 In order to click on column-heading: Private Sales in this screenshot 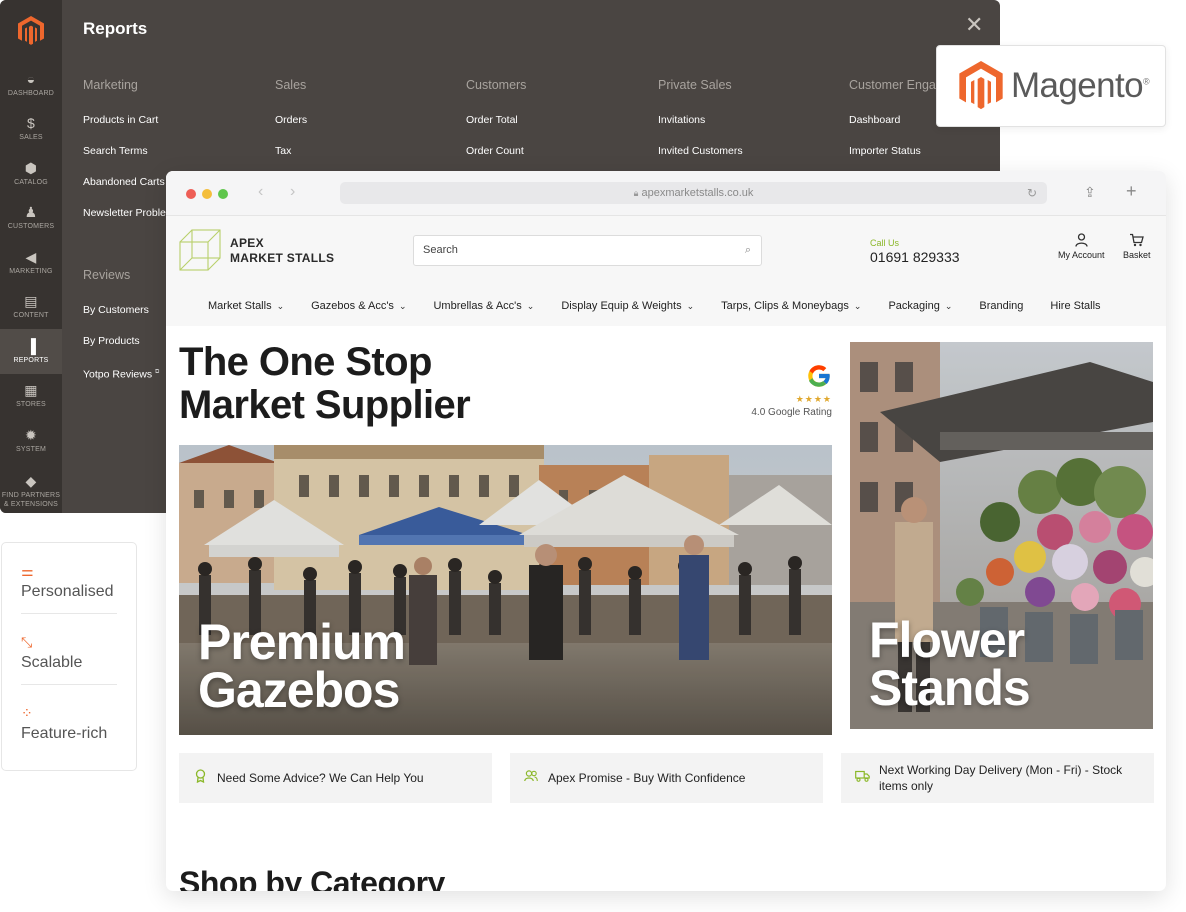, I will do `click(695, 85)`.